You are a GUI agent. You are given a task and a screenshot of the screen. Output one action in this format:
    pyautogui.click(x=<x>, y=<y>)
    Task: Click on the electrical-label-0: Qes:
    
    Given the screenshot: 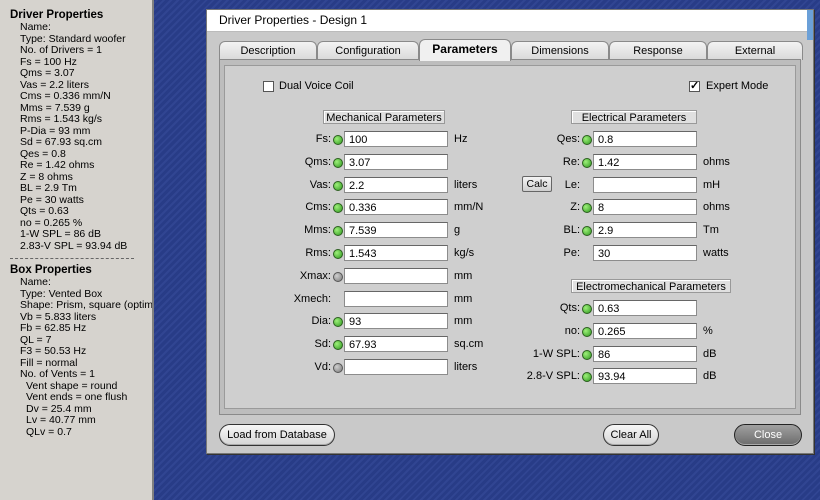 What is the action you would take?
    pyautogui.click(x=568, y=139)
    